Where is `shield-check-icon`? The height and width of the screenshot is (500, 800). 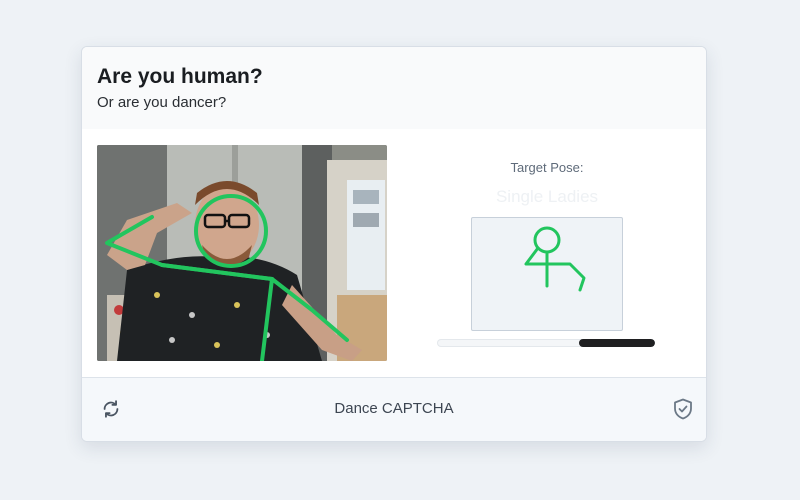
shield-check-icon is located at coordinates (683, 409).